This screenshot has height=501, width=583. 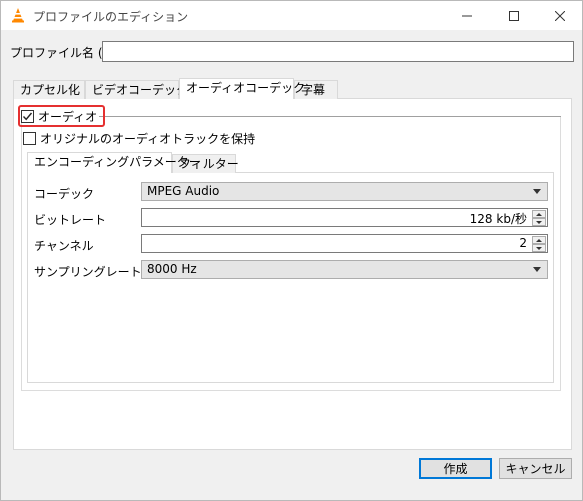 I want to click on keep-original-audio-label: オリジナルのオーディオトラックを保持, so click(x=148, y=139).